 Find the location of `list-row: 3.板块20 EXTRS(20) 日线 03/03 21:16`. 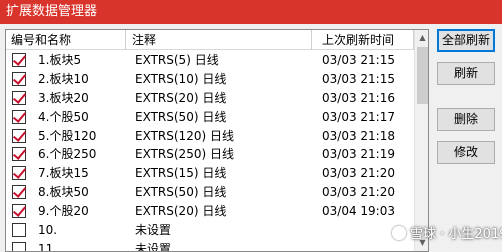

list-row: 3.板块20 EXTRS(20) 日线 03/03 21:16 is located at coordinates (210, 98).